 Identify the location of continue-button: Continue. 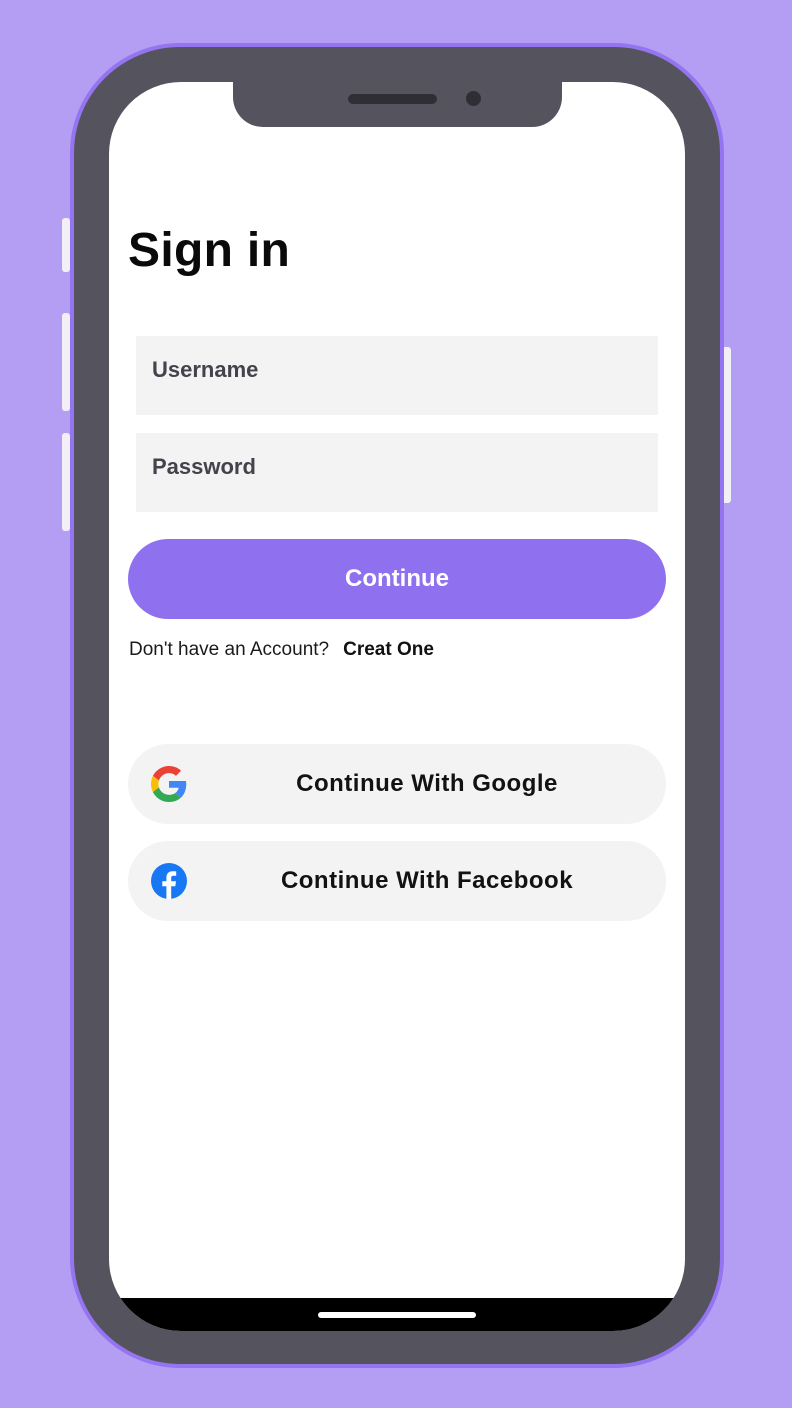
(397, 579).